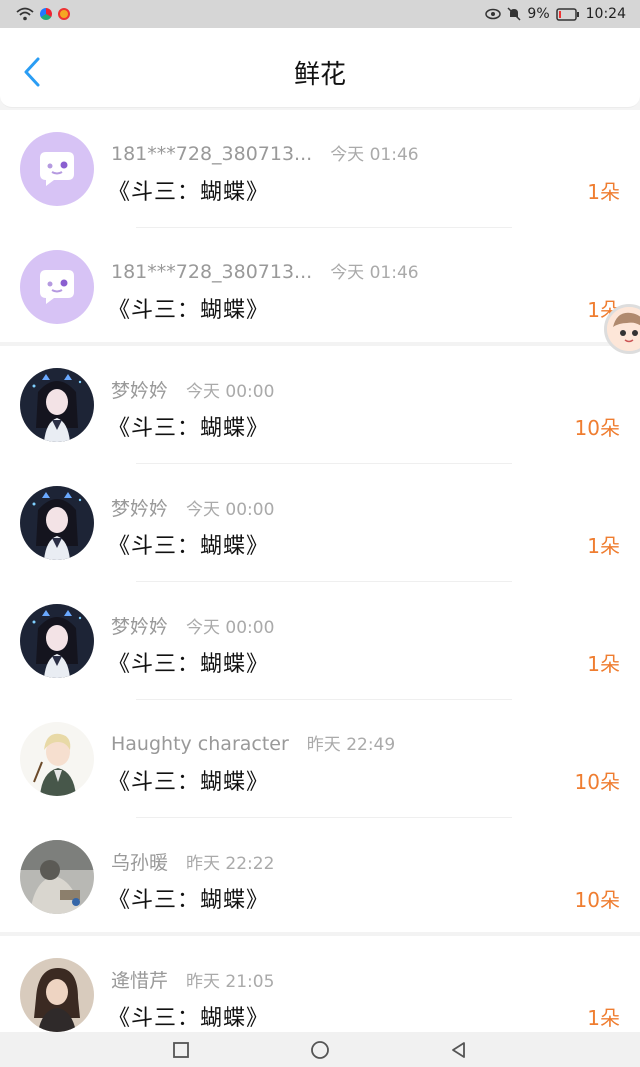 The height and width of the screenshot is (1067, 640). Describe the element at coordinates (623, 329) in the screenshot. I see `cartoon-face-icon` at that location.